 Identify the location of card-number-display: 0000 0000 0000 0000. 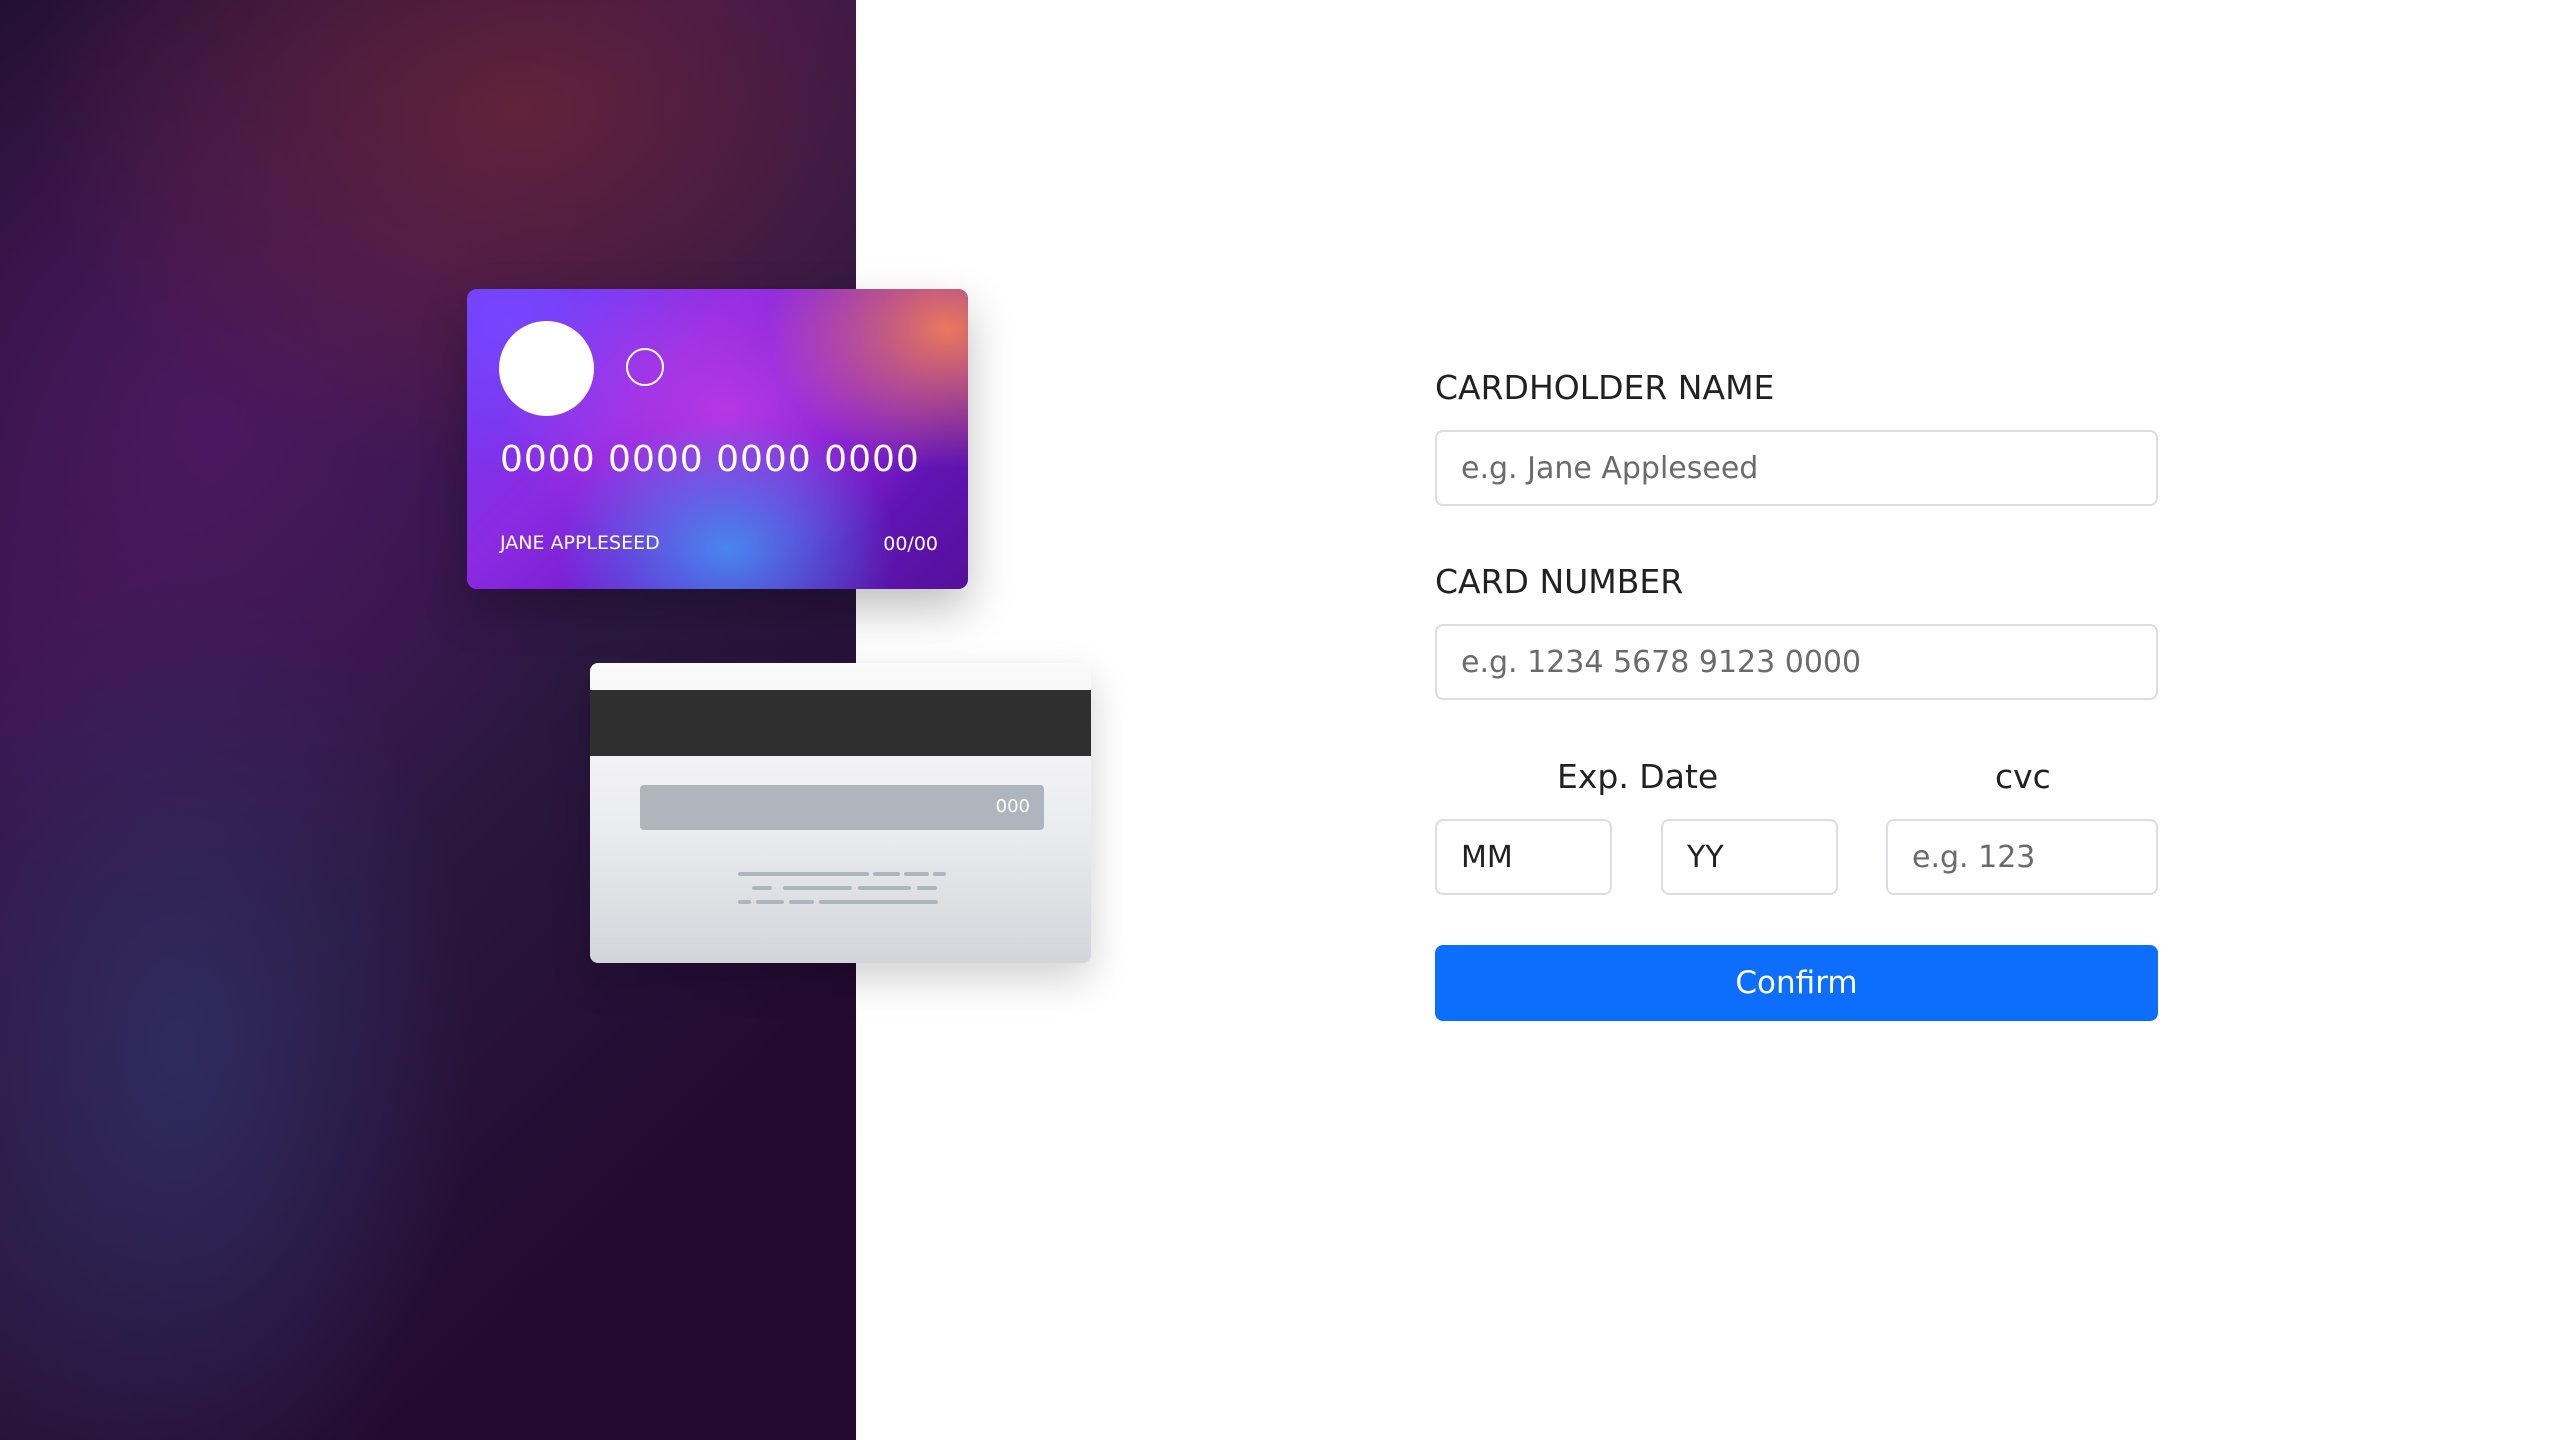
(710, 459).